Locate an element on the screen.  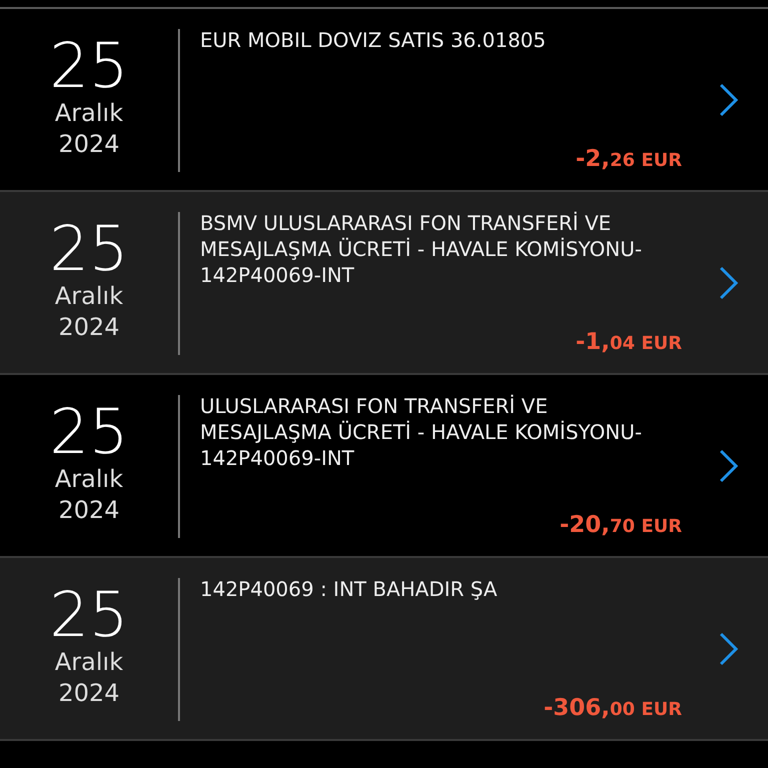
transaction-description: EUR MOBIL DOVIZ SATIS 36.01805 is located at coordinates (373, 40).